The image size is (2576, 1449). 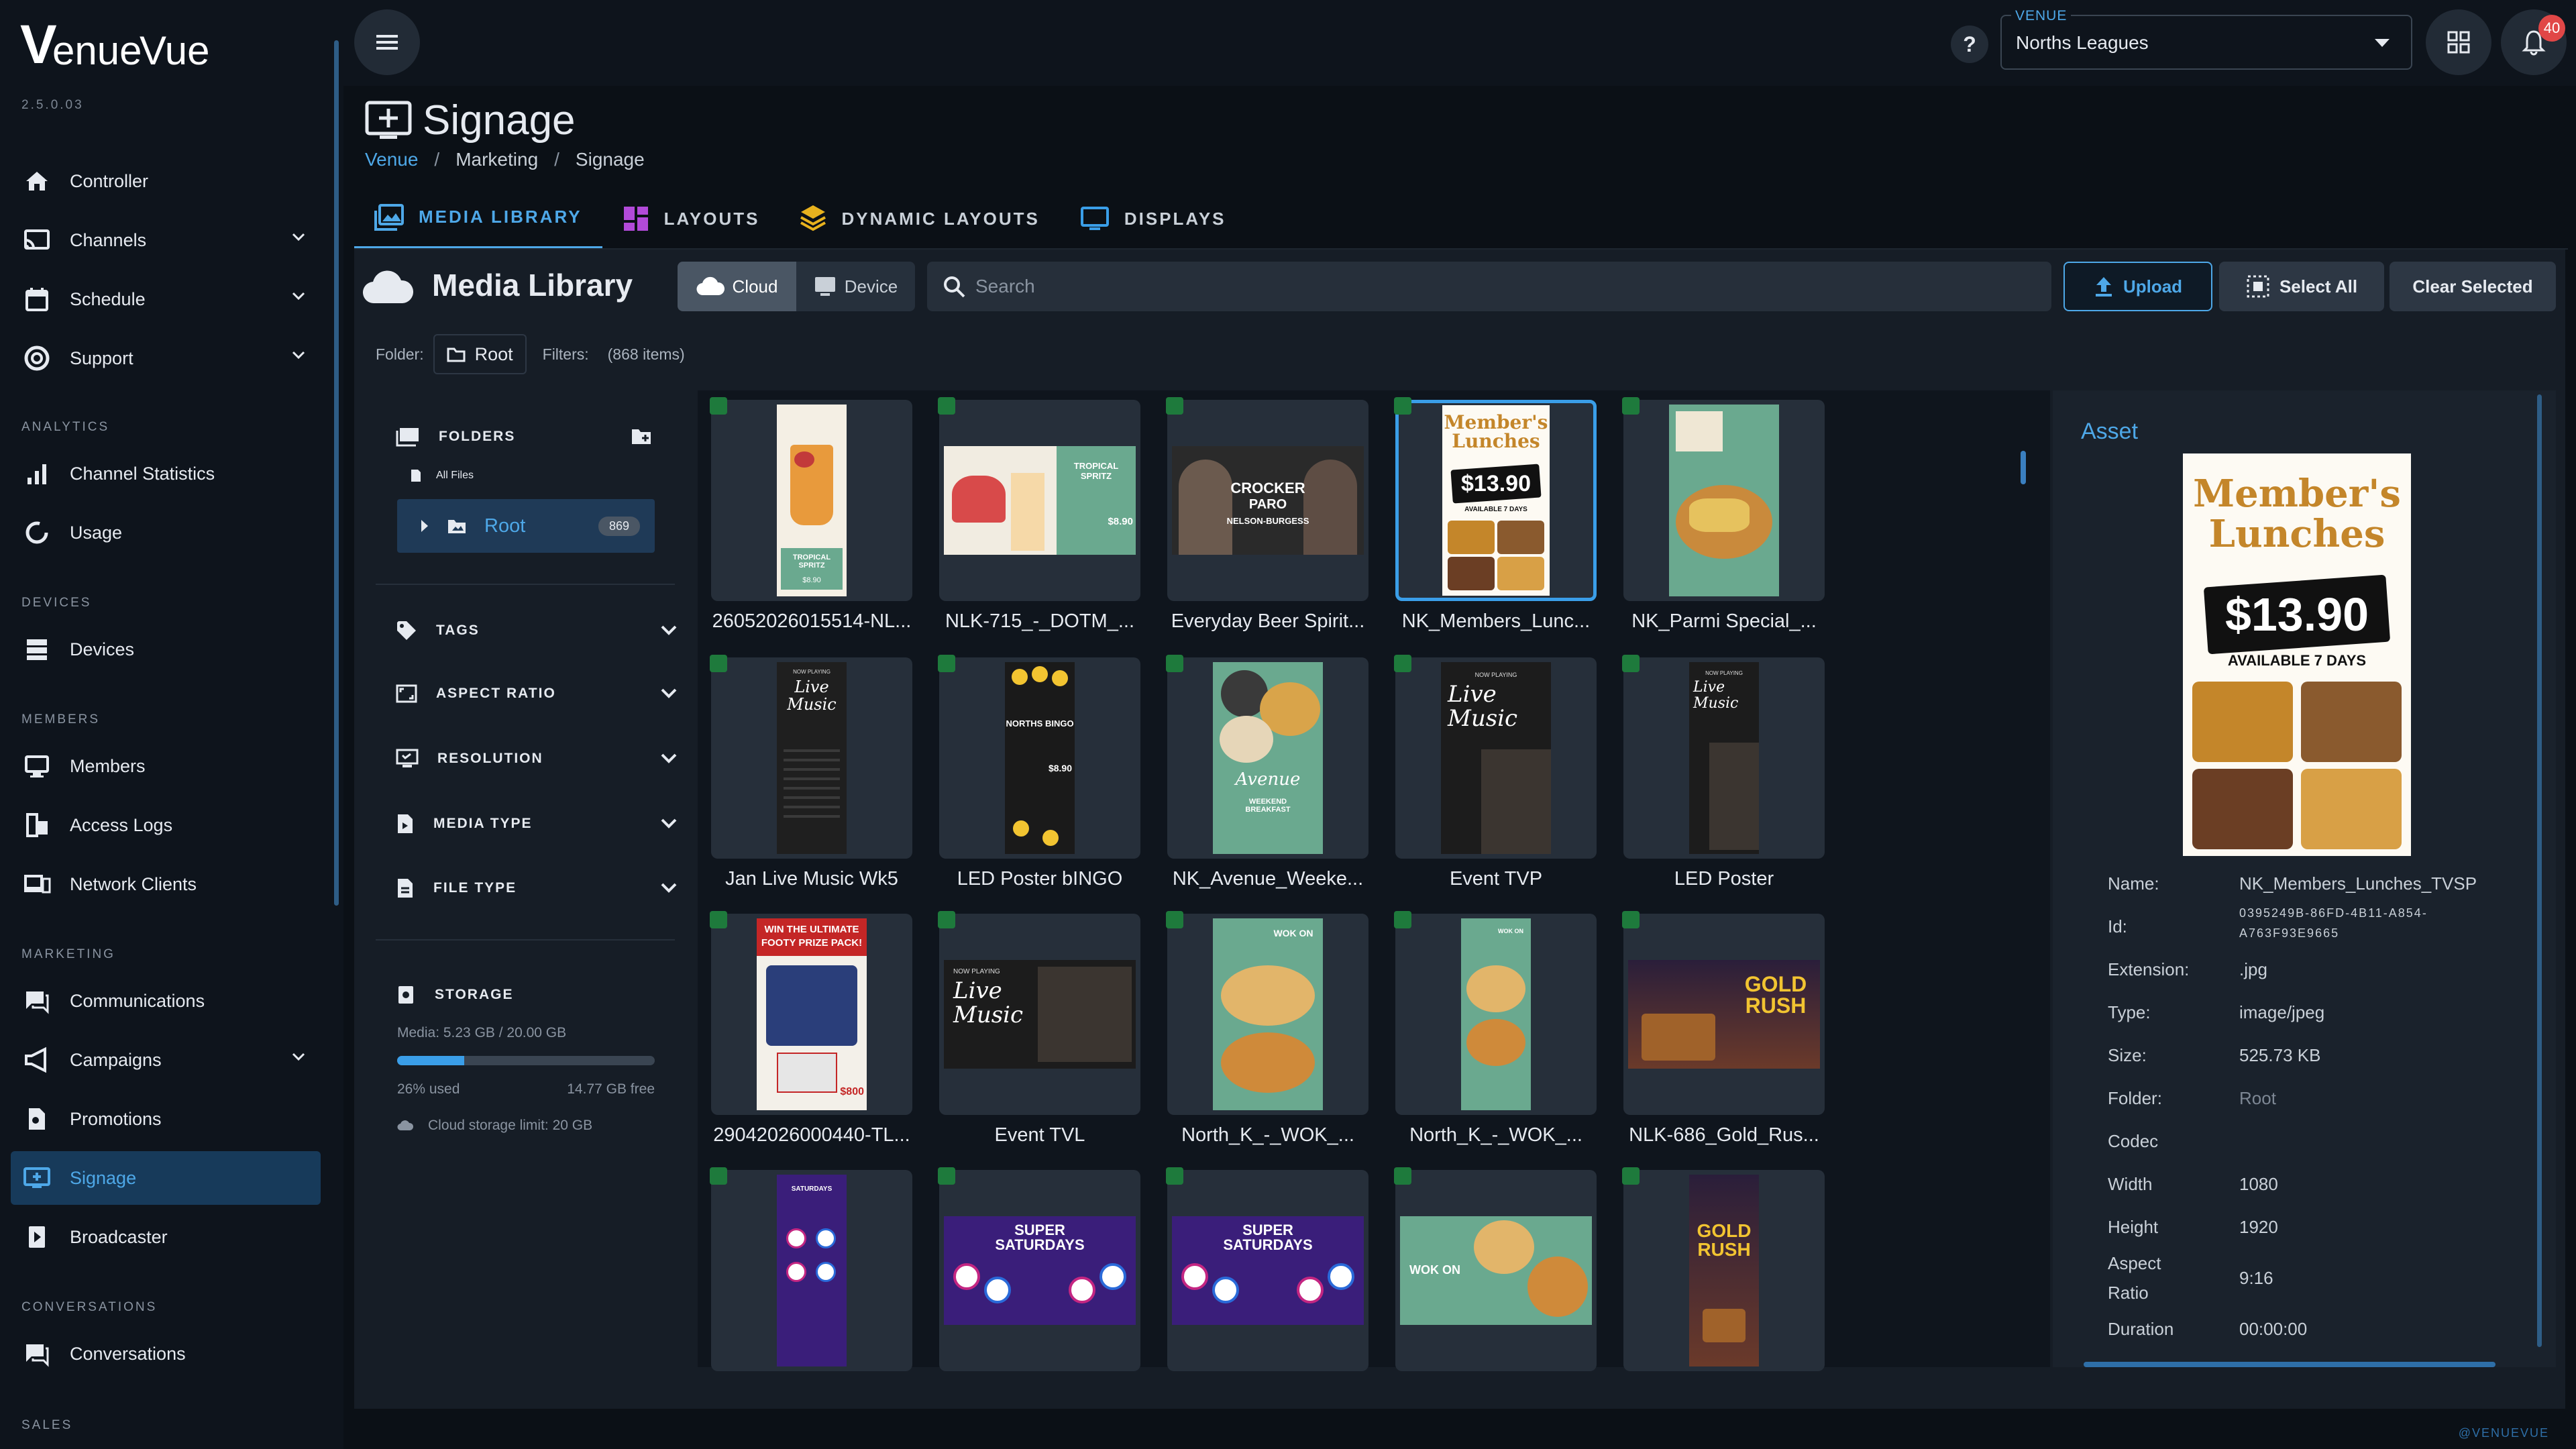 I want to click on dropdown-caret-icon, so click(x=2382, y=43).